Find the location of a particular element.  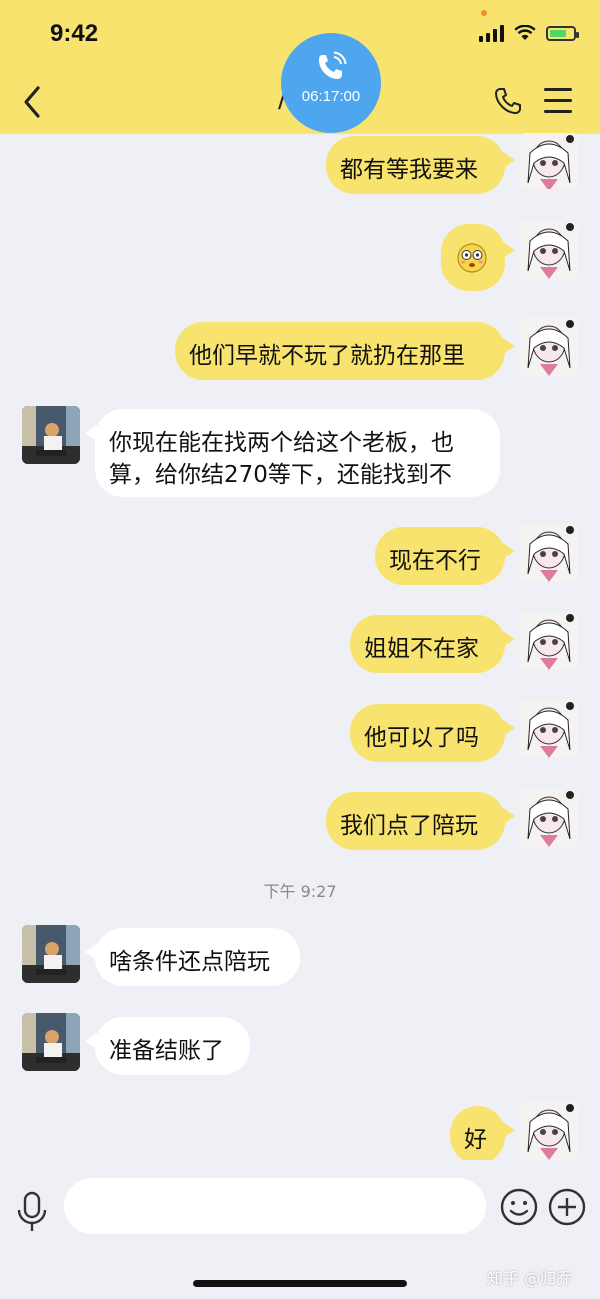

wifi-icon is located at coordinates (525, 32).